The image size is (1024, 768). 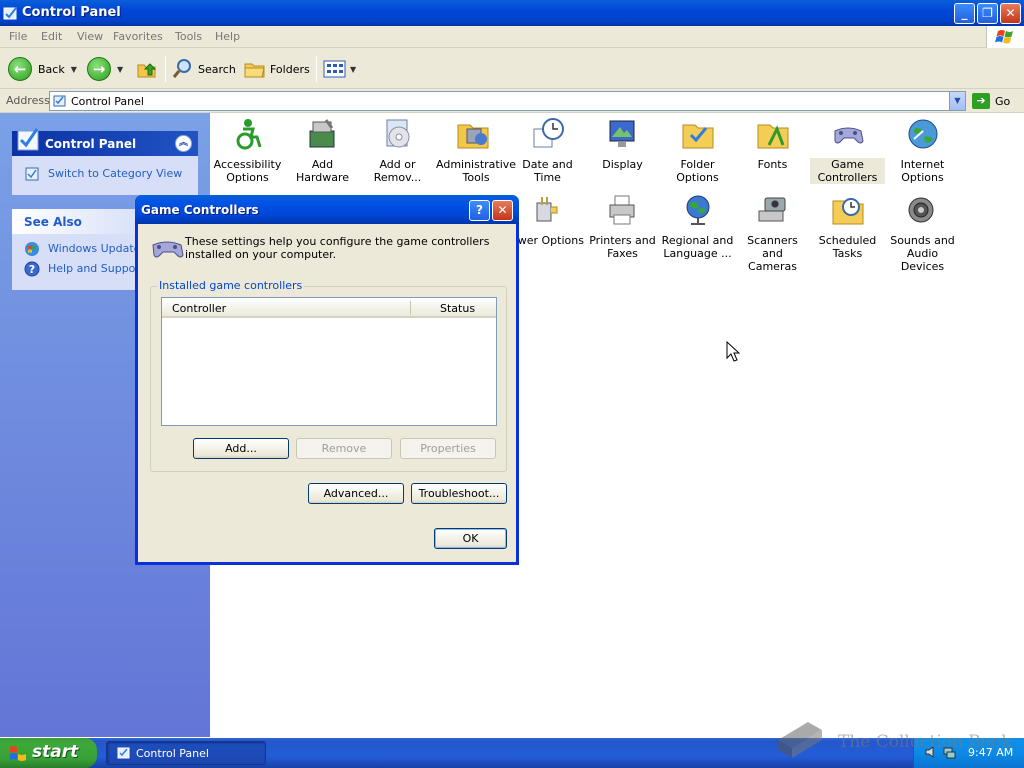 What do you see at coordinates (42, 69) in the screenshot?
I see `back-button: ← Back ▼` at bounding box center [42, 69].